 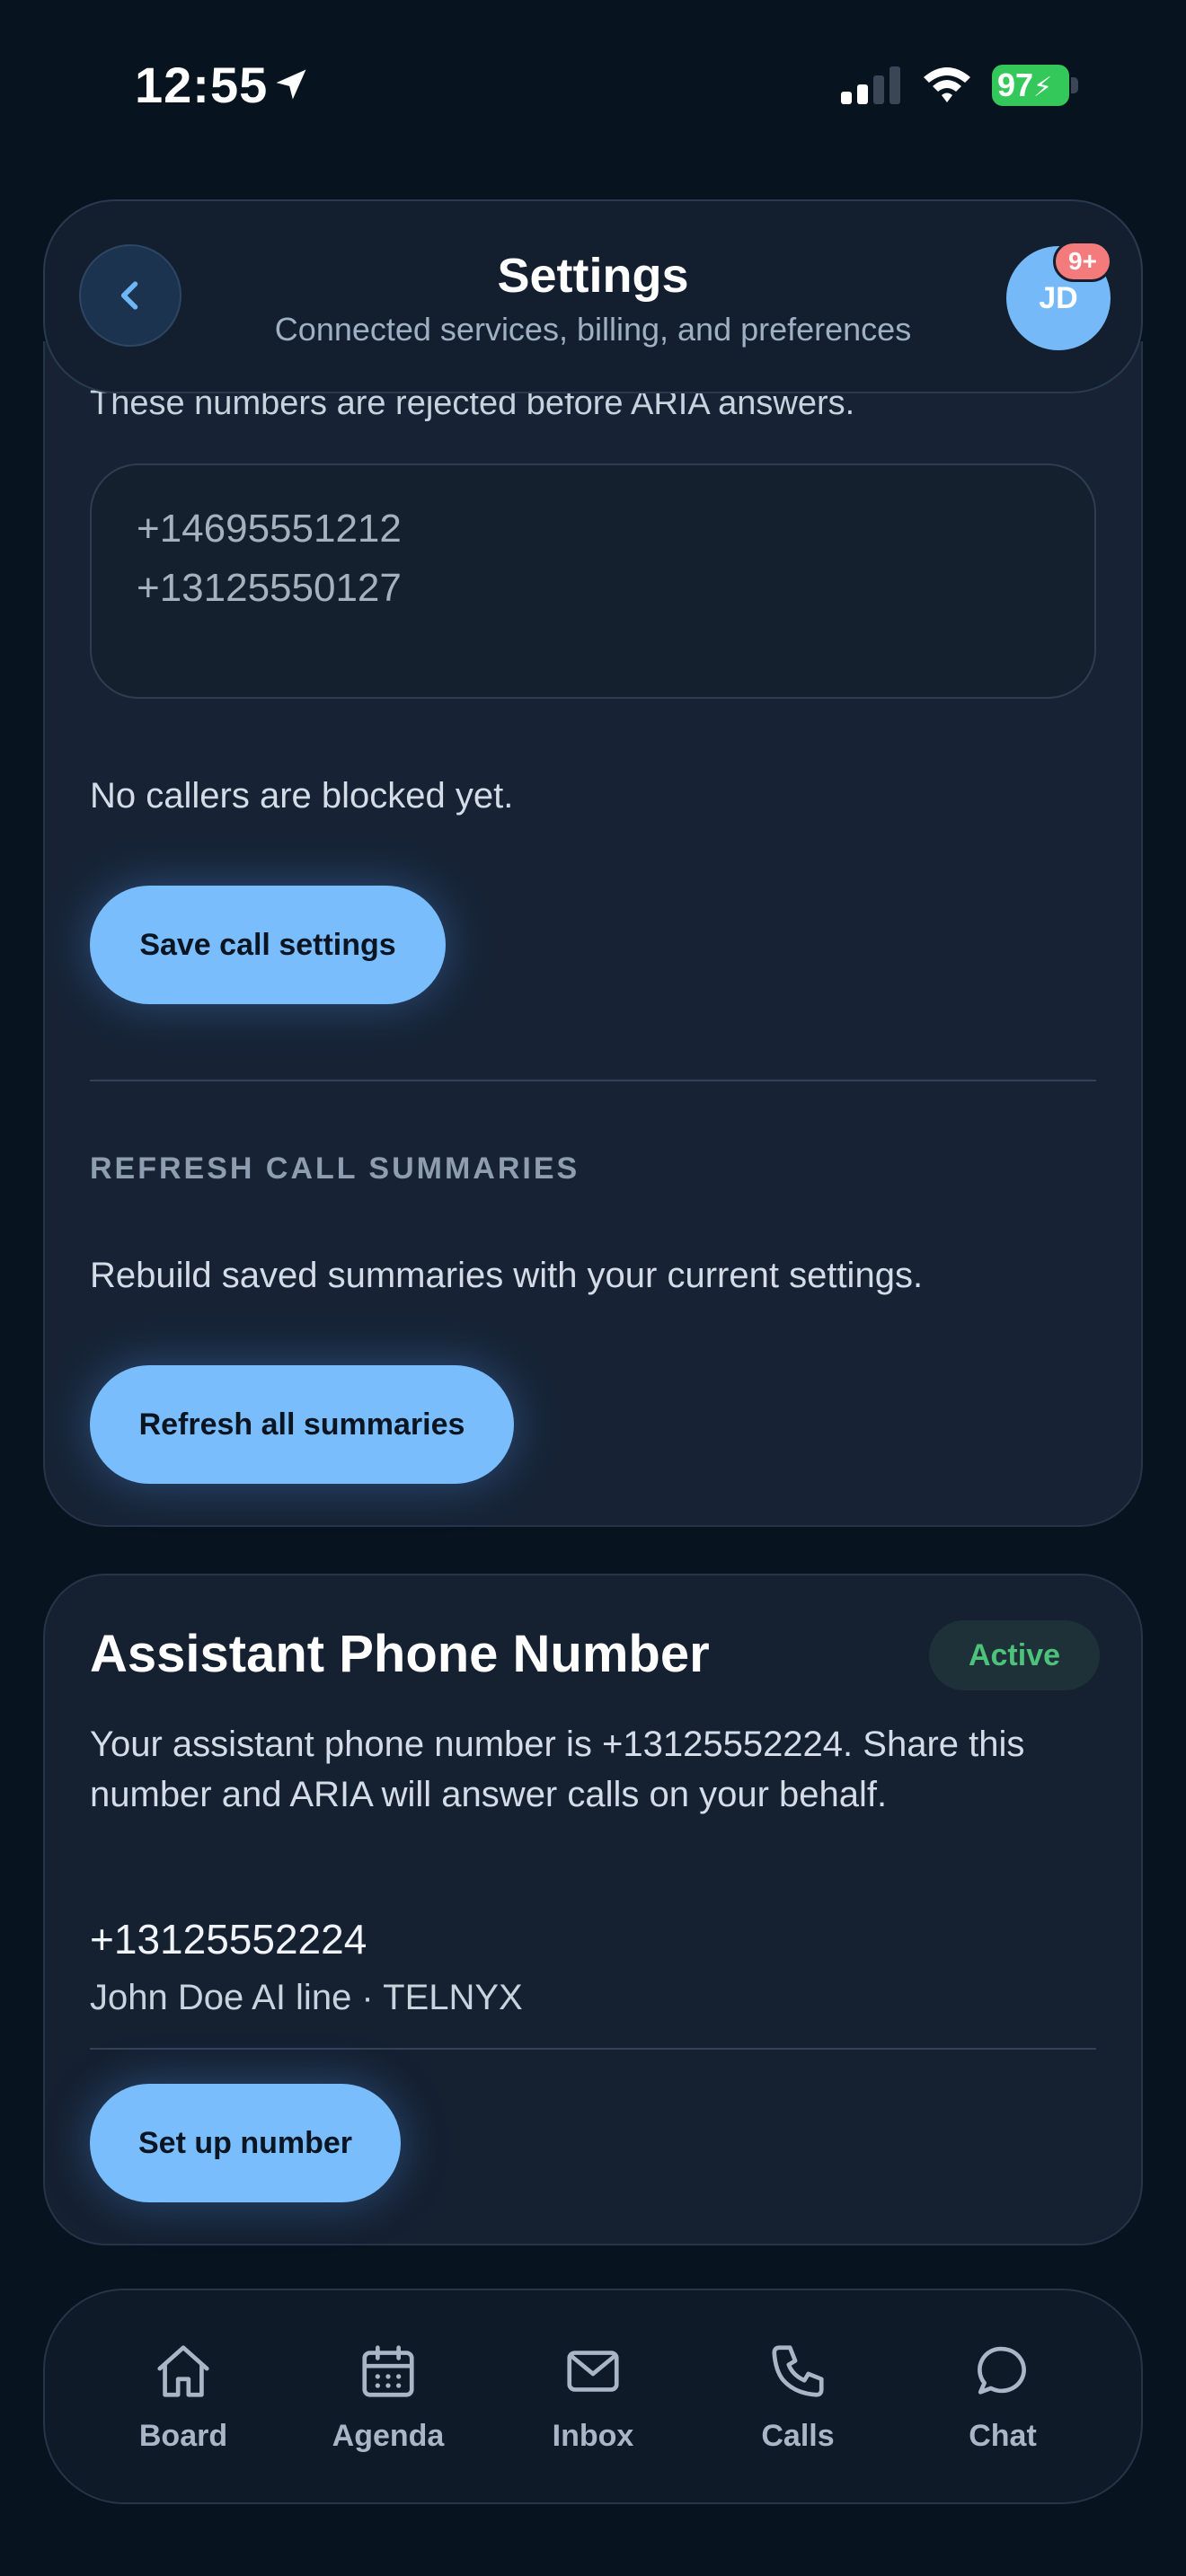 What do you see at coordinates (228, 1939) in the screenshot?
I see `assistant-phone-number: +13125552224` at bounding box center [228, 1939].